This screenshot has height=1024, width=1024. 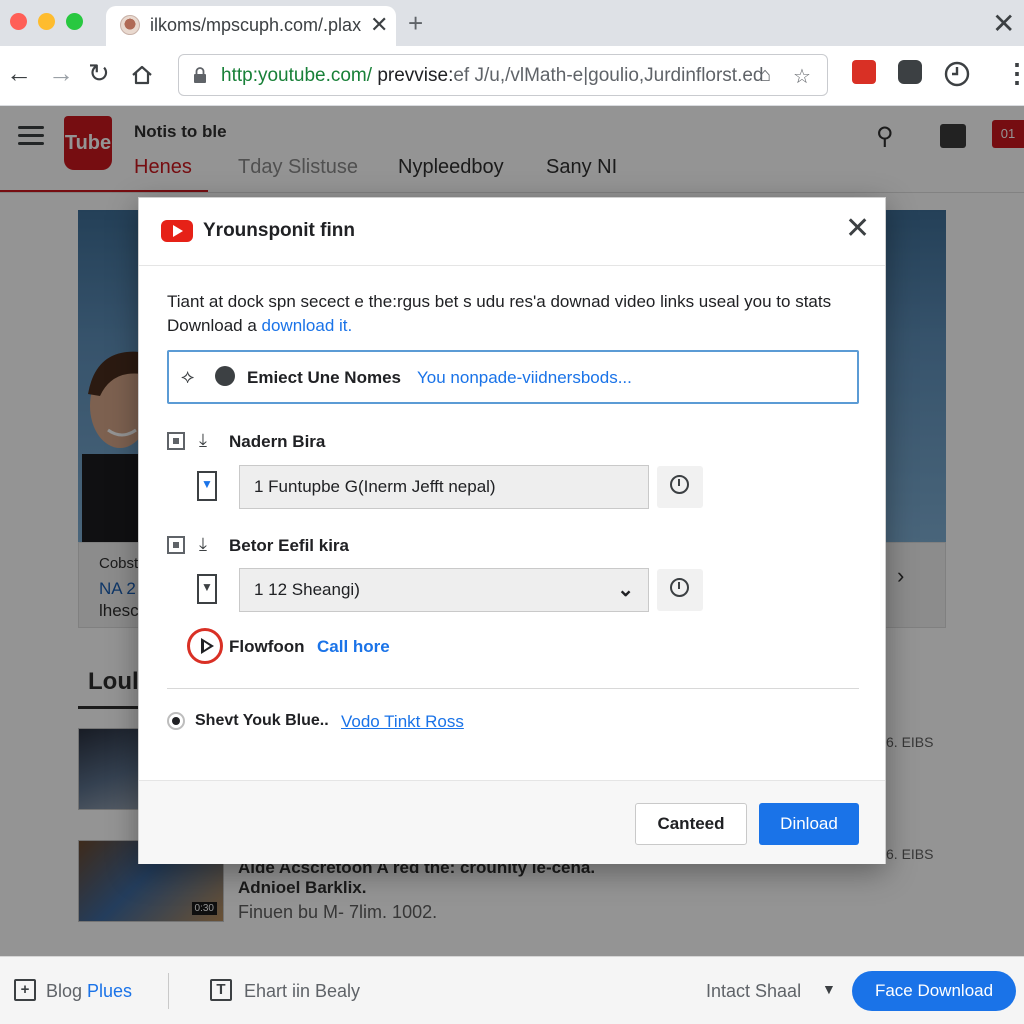 What do you see at coordinates (765, 75) in the screenshot?
I see `home-page-icon: ⌂` at bounding box center [765, 75].